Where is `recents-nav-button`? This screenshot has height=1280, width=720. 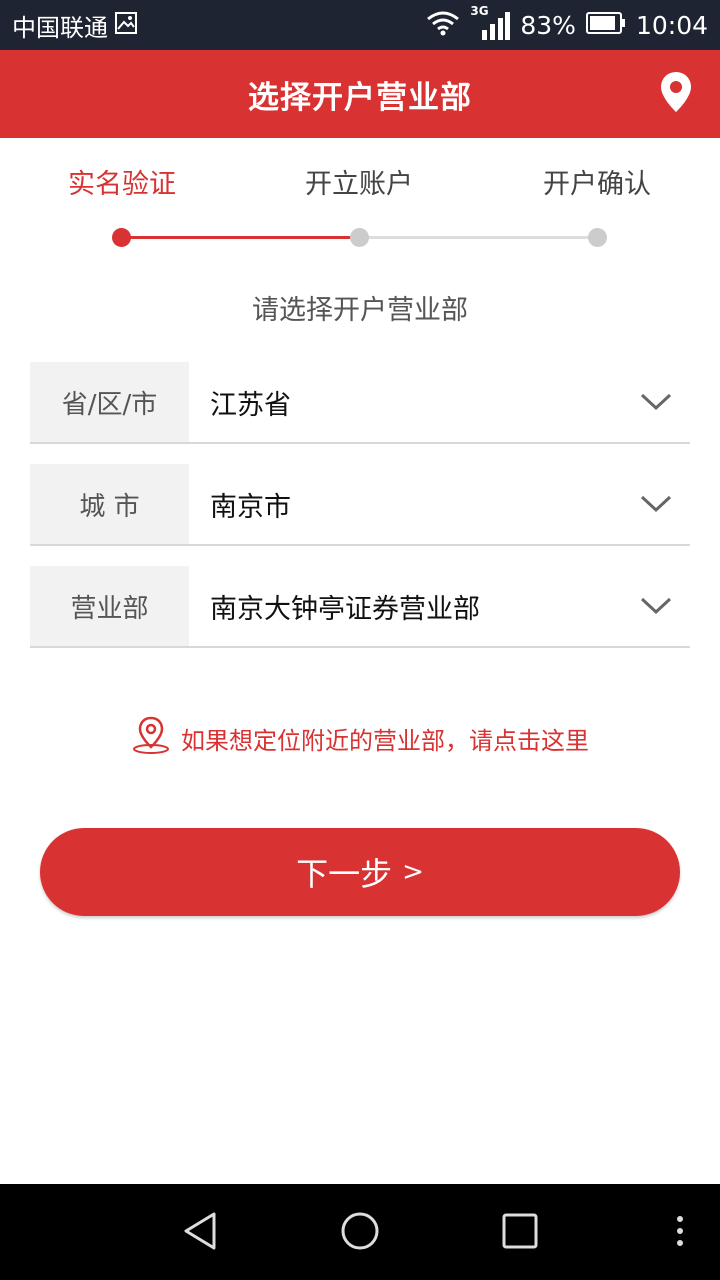 recents-nav-button is located at coordinates (520, 1233).